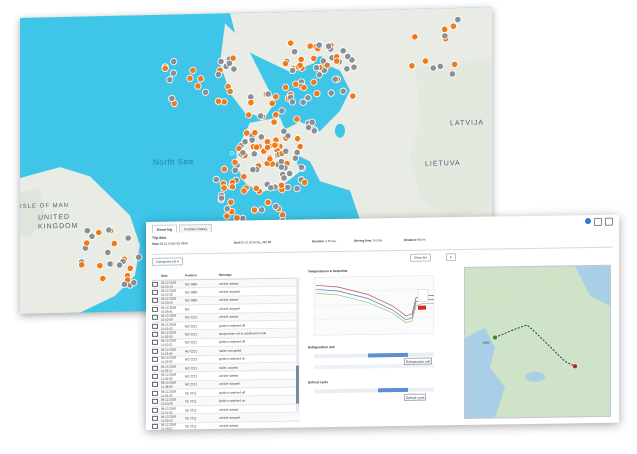  Describe the element at coordinates (297, 384) in the screenshot. I see `scrollbar-thumb` at that location.